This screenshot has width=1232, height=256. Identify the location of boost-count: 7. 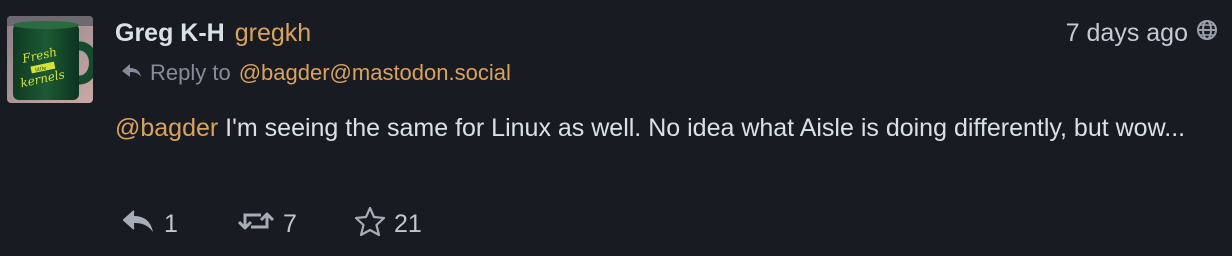
(290, 223).